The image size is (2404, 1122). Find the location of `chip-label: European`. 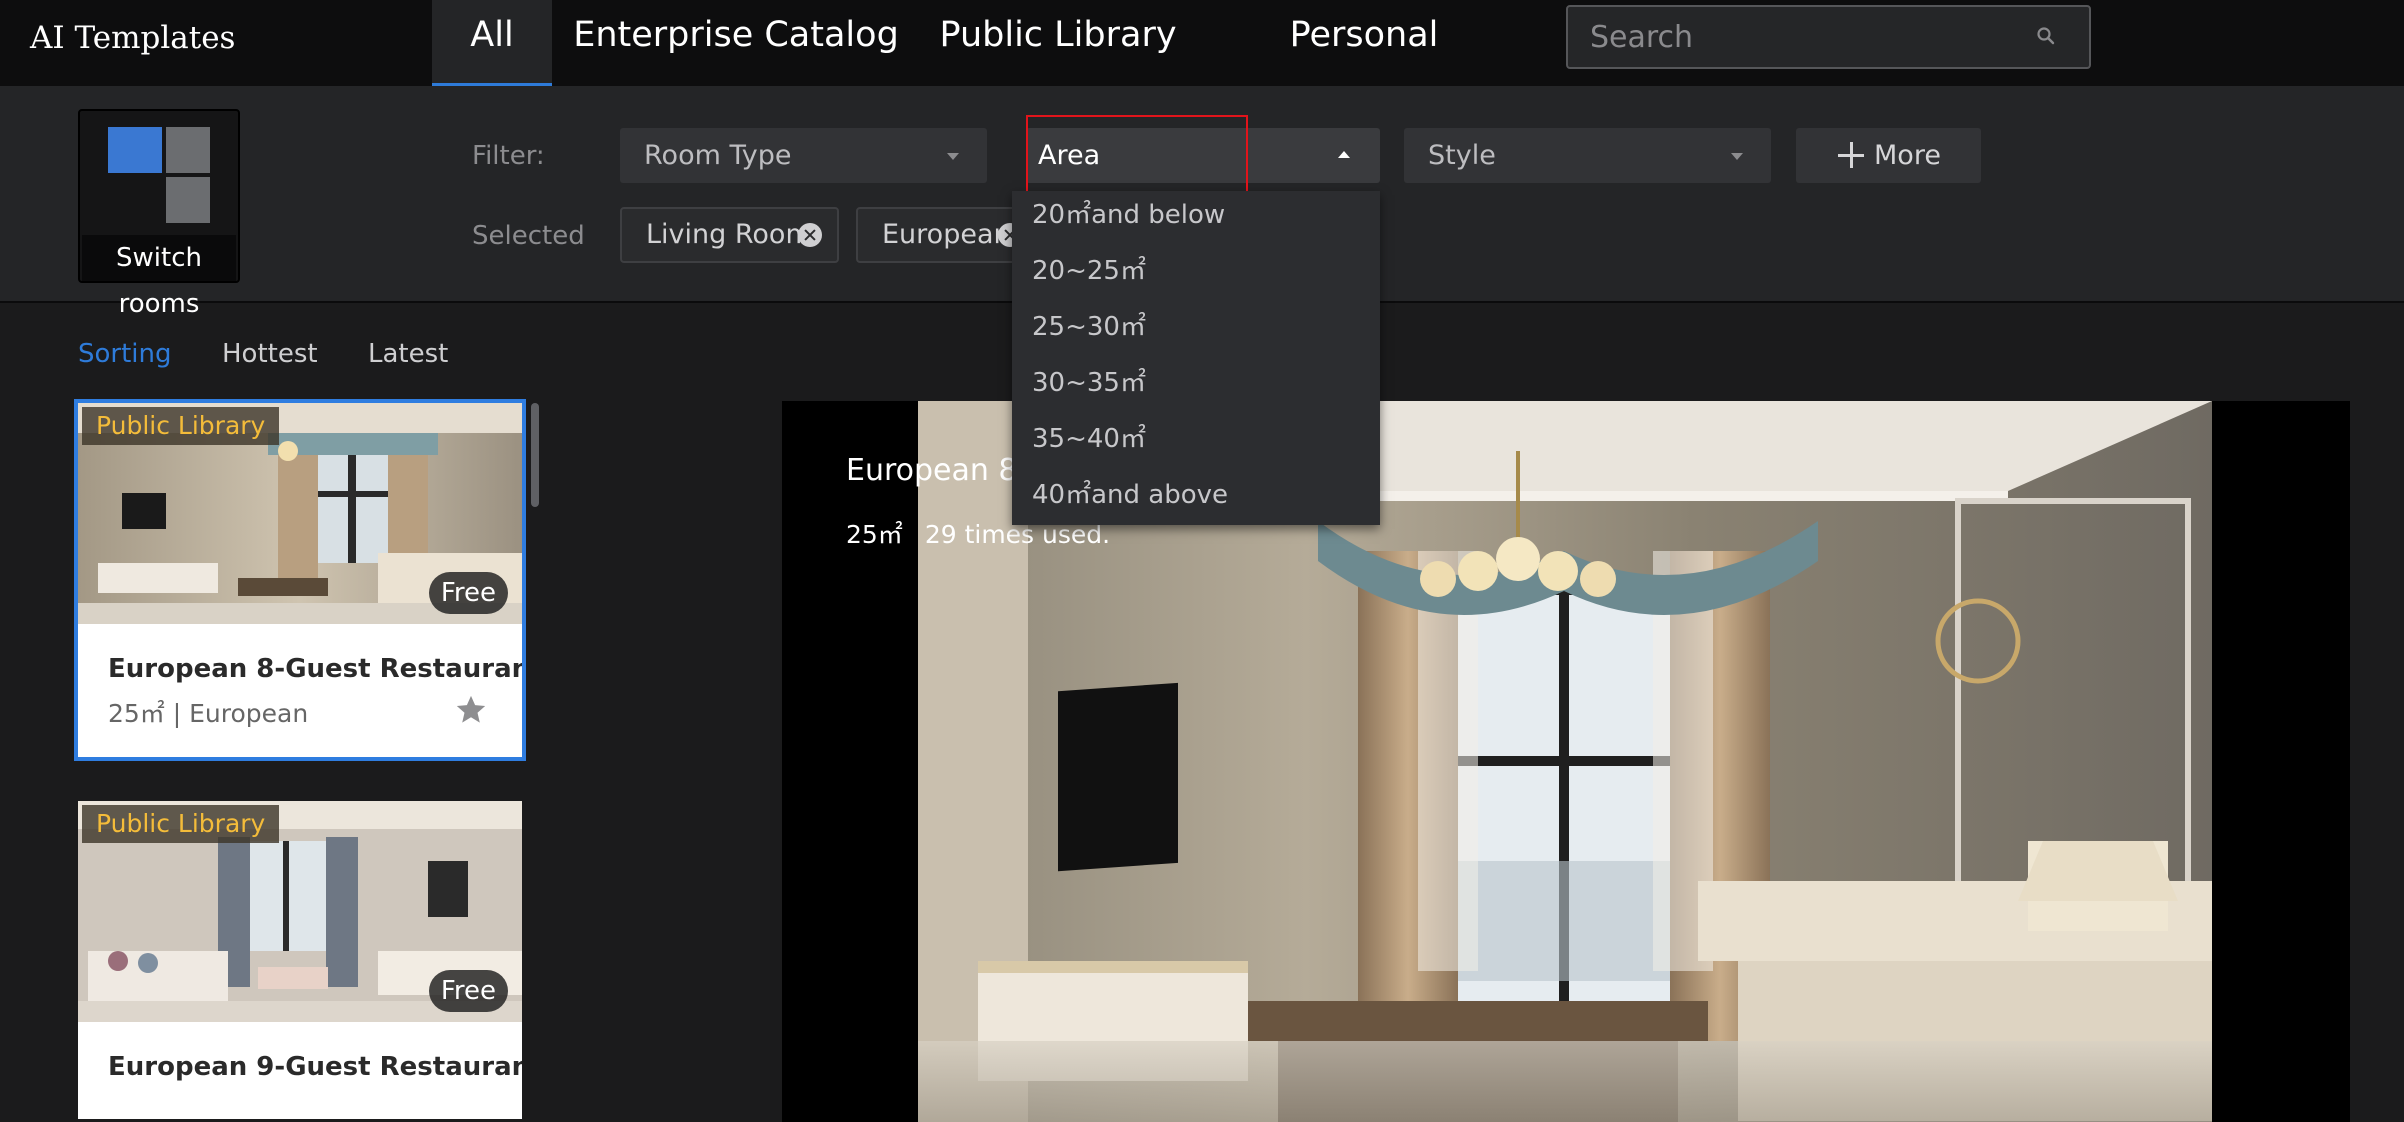

chip-label: European is located at coordinates (946, 234).